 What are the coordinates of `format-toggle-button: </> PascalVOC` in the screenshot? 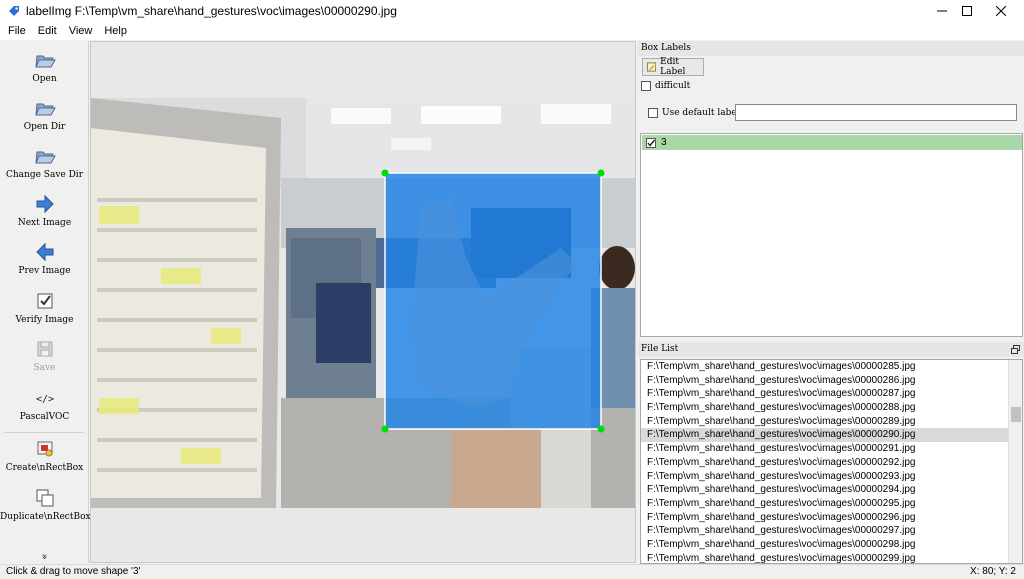 It's located at (44, 404).